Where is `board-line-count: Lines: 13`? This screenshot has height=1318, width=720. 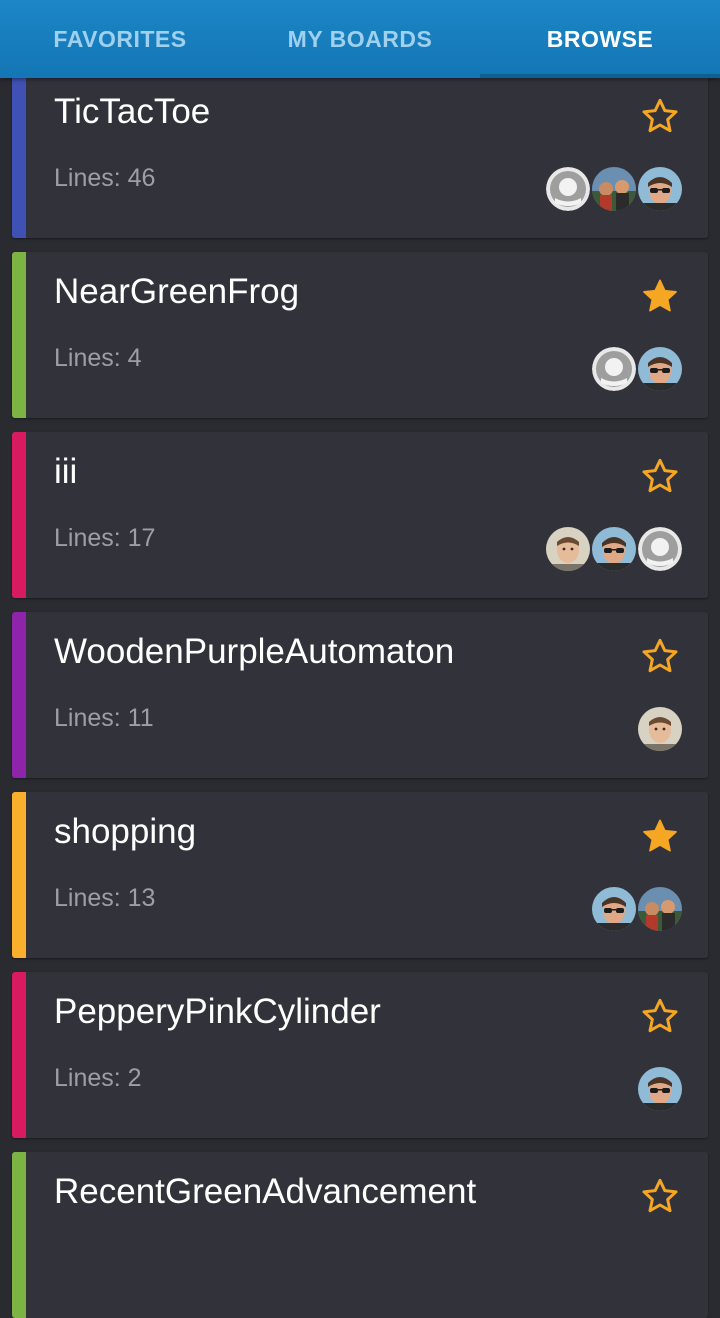
board-line-count: Lines: 13 is located at coordinates (105, 898).